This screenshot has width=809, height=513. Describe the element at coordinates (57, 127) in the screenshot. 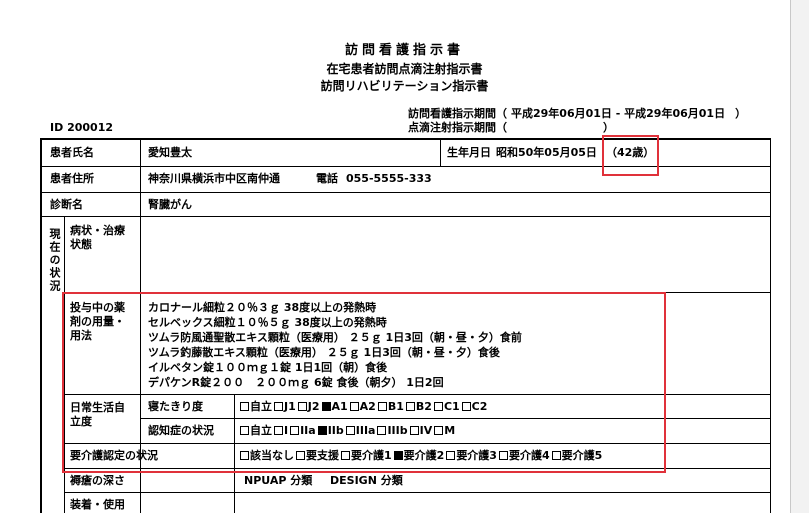

I see `id-label: ID` at that location.